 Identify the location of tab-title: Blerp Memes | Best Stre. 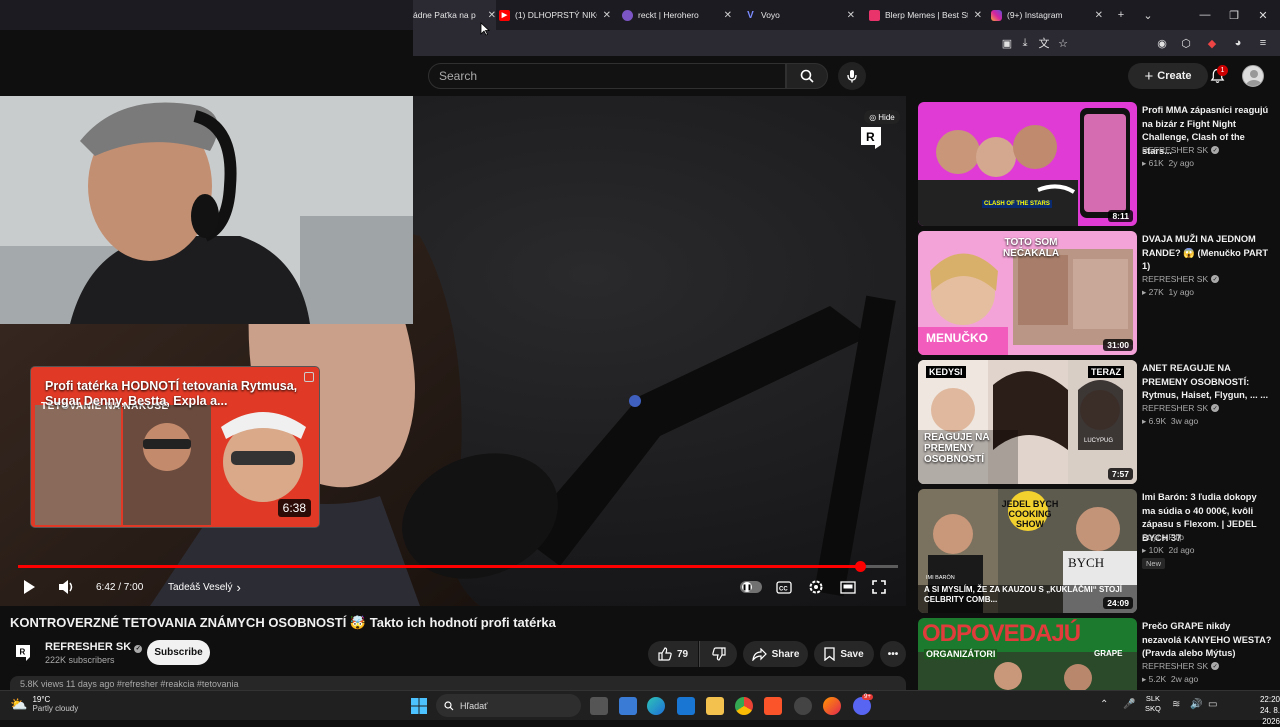
(926, 15).